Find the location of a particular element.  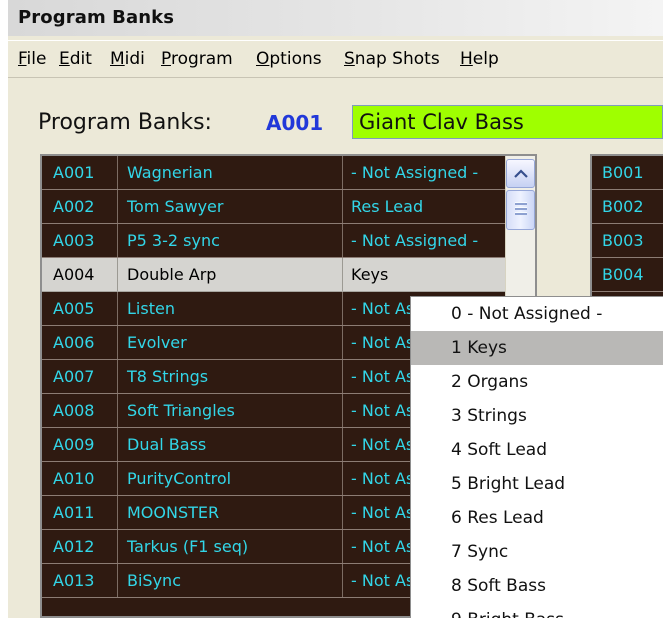

title-bar: Program Banks is located at coordinates (335, 18).